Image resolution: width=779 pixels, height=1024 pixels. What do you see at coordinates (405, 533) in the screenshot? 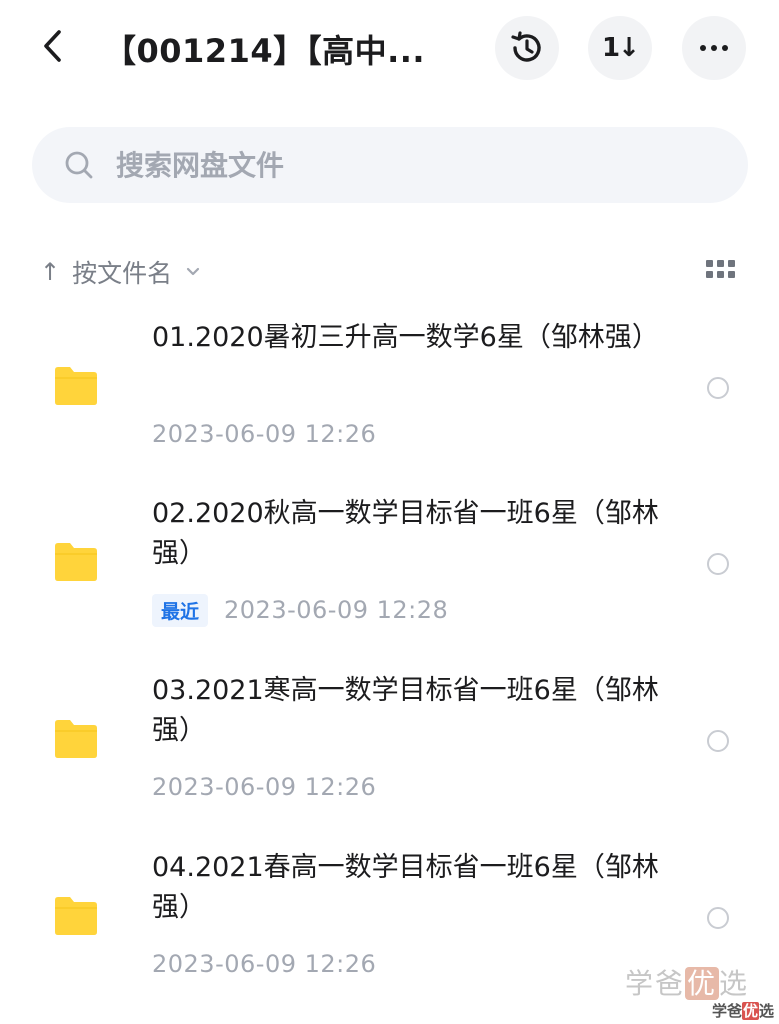
I see `file-name: 02.2020秋高一数学目标省一班6星（邹林强）` at bounding box center [405, 533].